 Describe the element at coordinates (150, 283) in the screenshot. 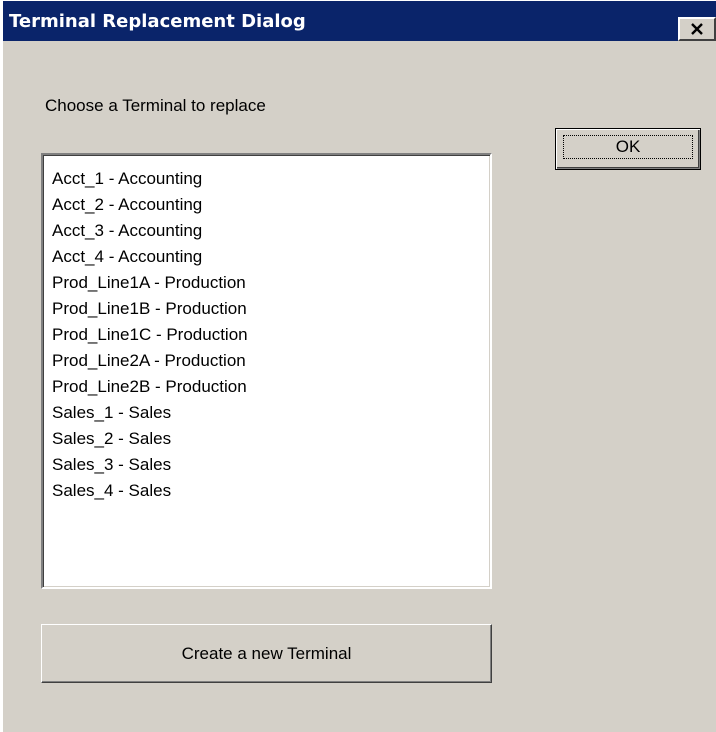

I see `list-item-prod-line1a: Prod_Line1A - Production` at that location.